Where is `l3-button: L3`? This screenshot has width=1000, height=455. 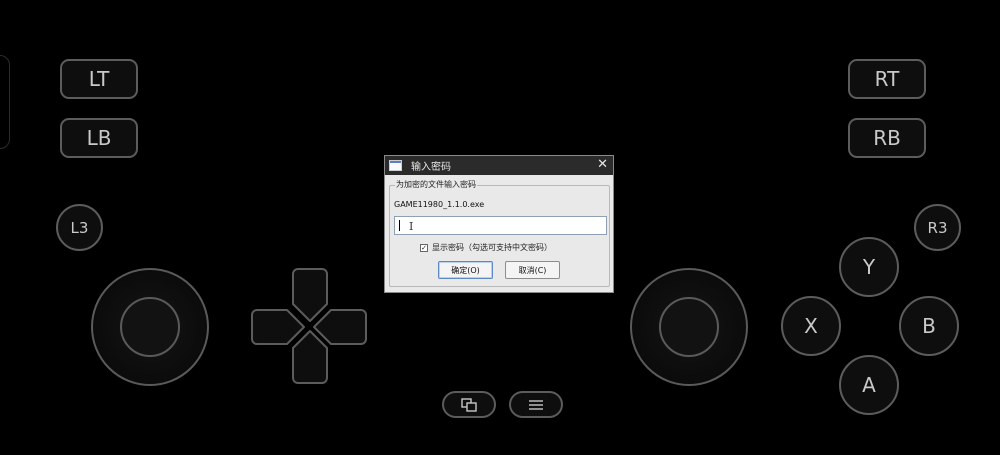 l3-button: L3 is located at coordinates (79, 227).